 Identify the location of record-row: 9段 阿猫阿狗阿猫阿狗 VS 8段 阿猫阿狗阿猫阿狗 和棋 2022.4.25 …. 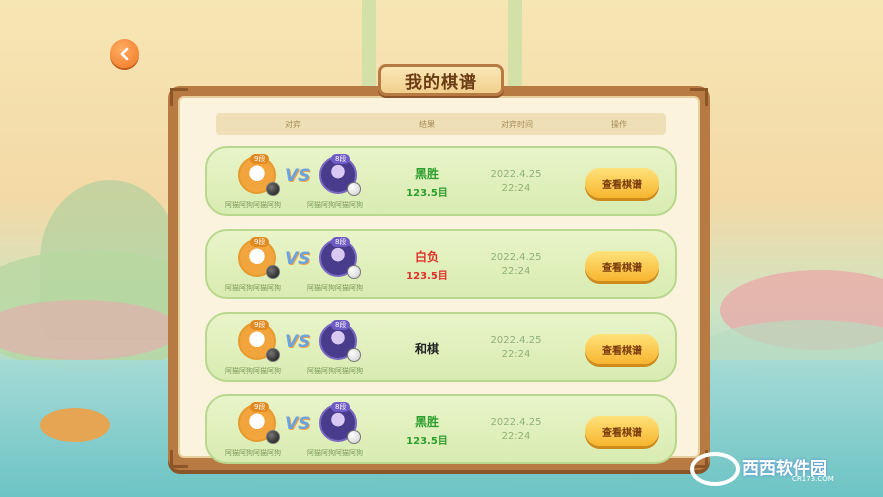
(441, 347).